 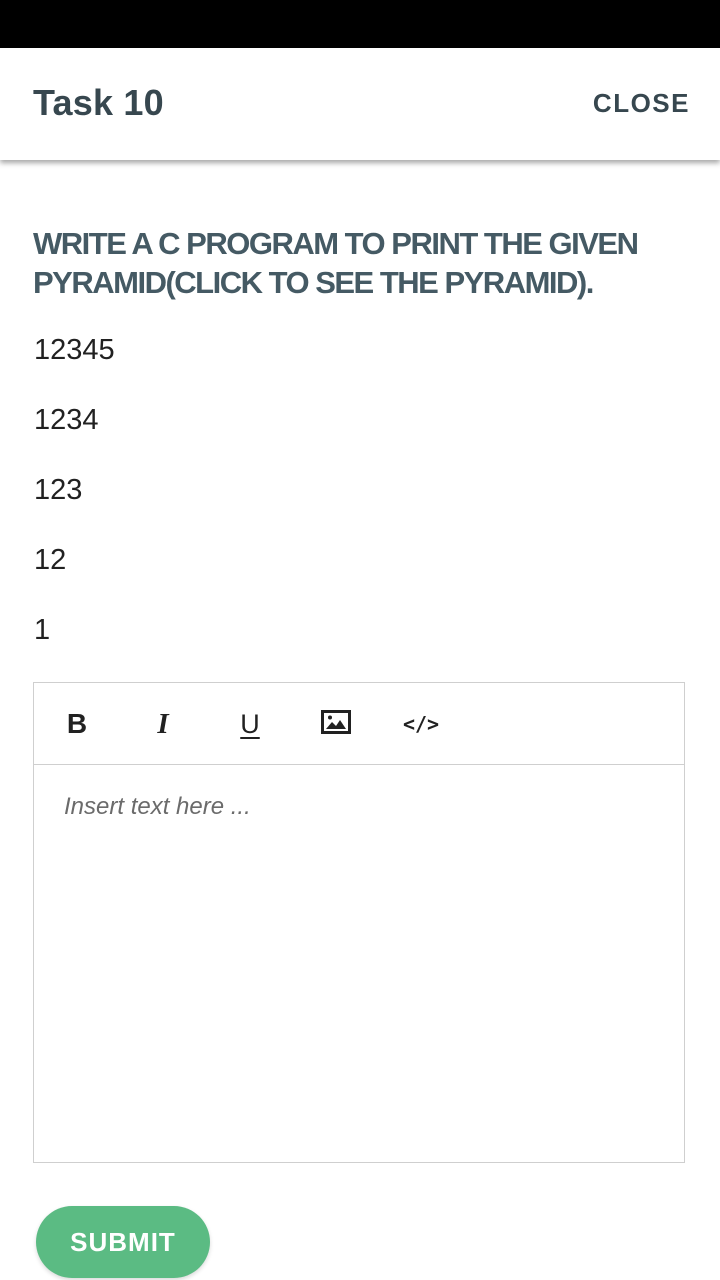 What do you see at coordinates (250, 724) in the screenshot?
I see `underline-button: U` at bounding box center [250, 724].